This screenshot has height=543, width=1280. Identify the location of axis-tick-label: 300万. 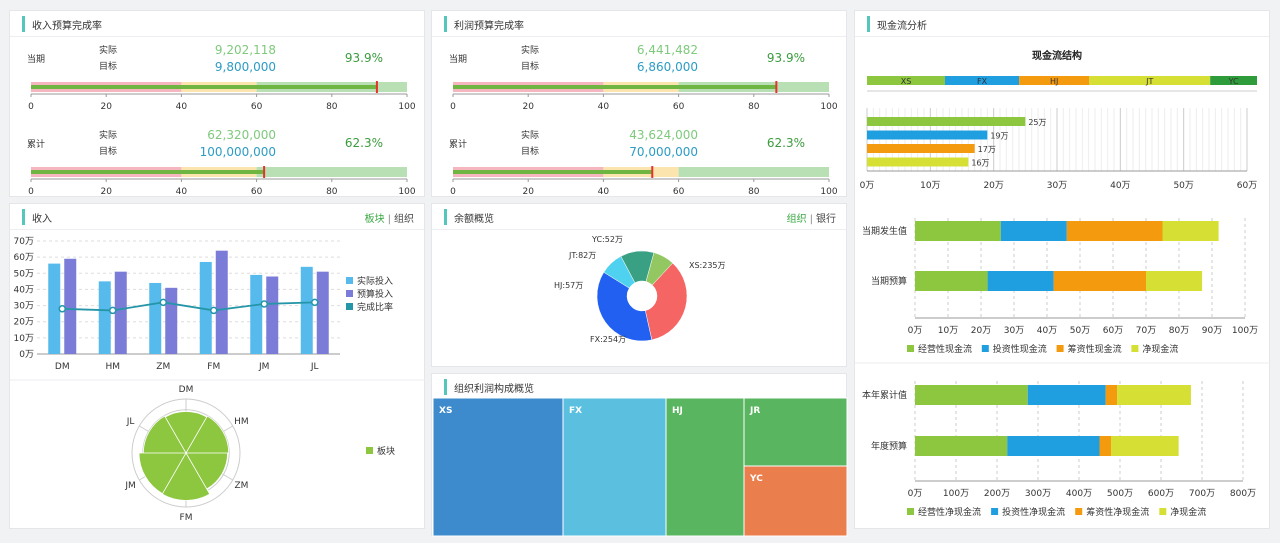
(1038, 494).